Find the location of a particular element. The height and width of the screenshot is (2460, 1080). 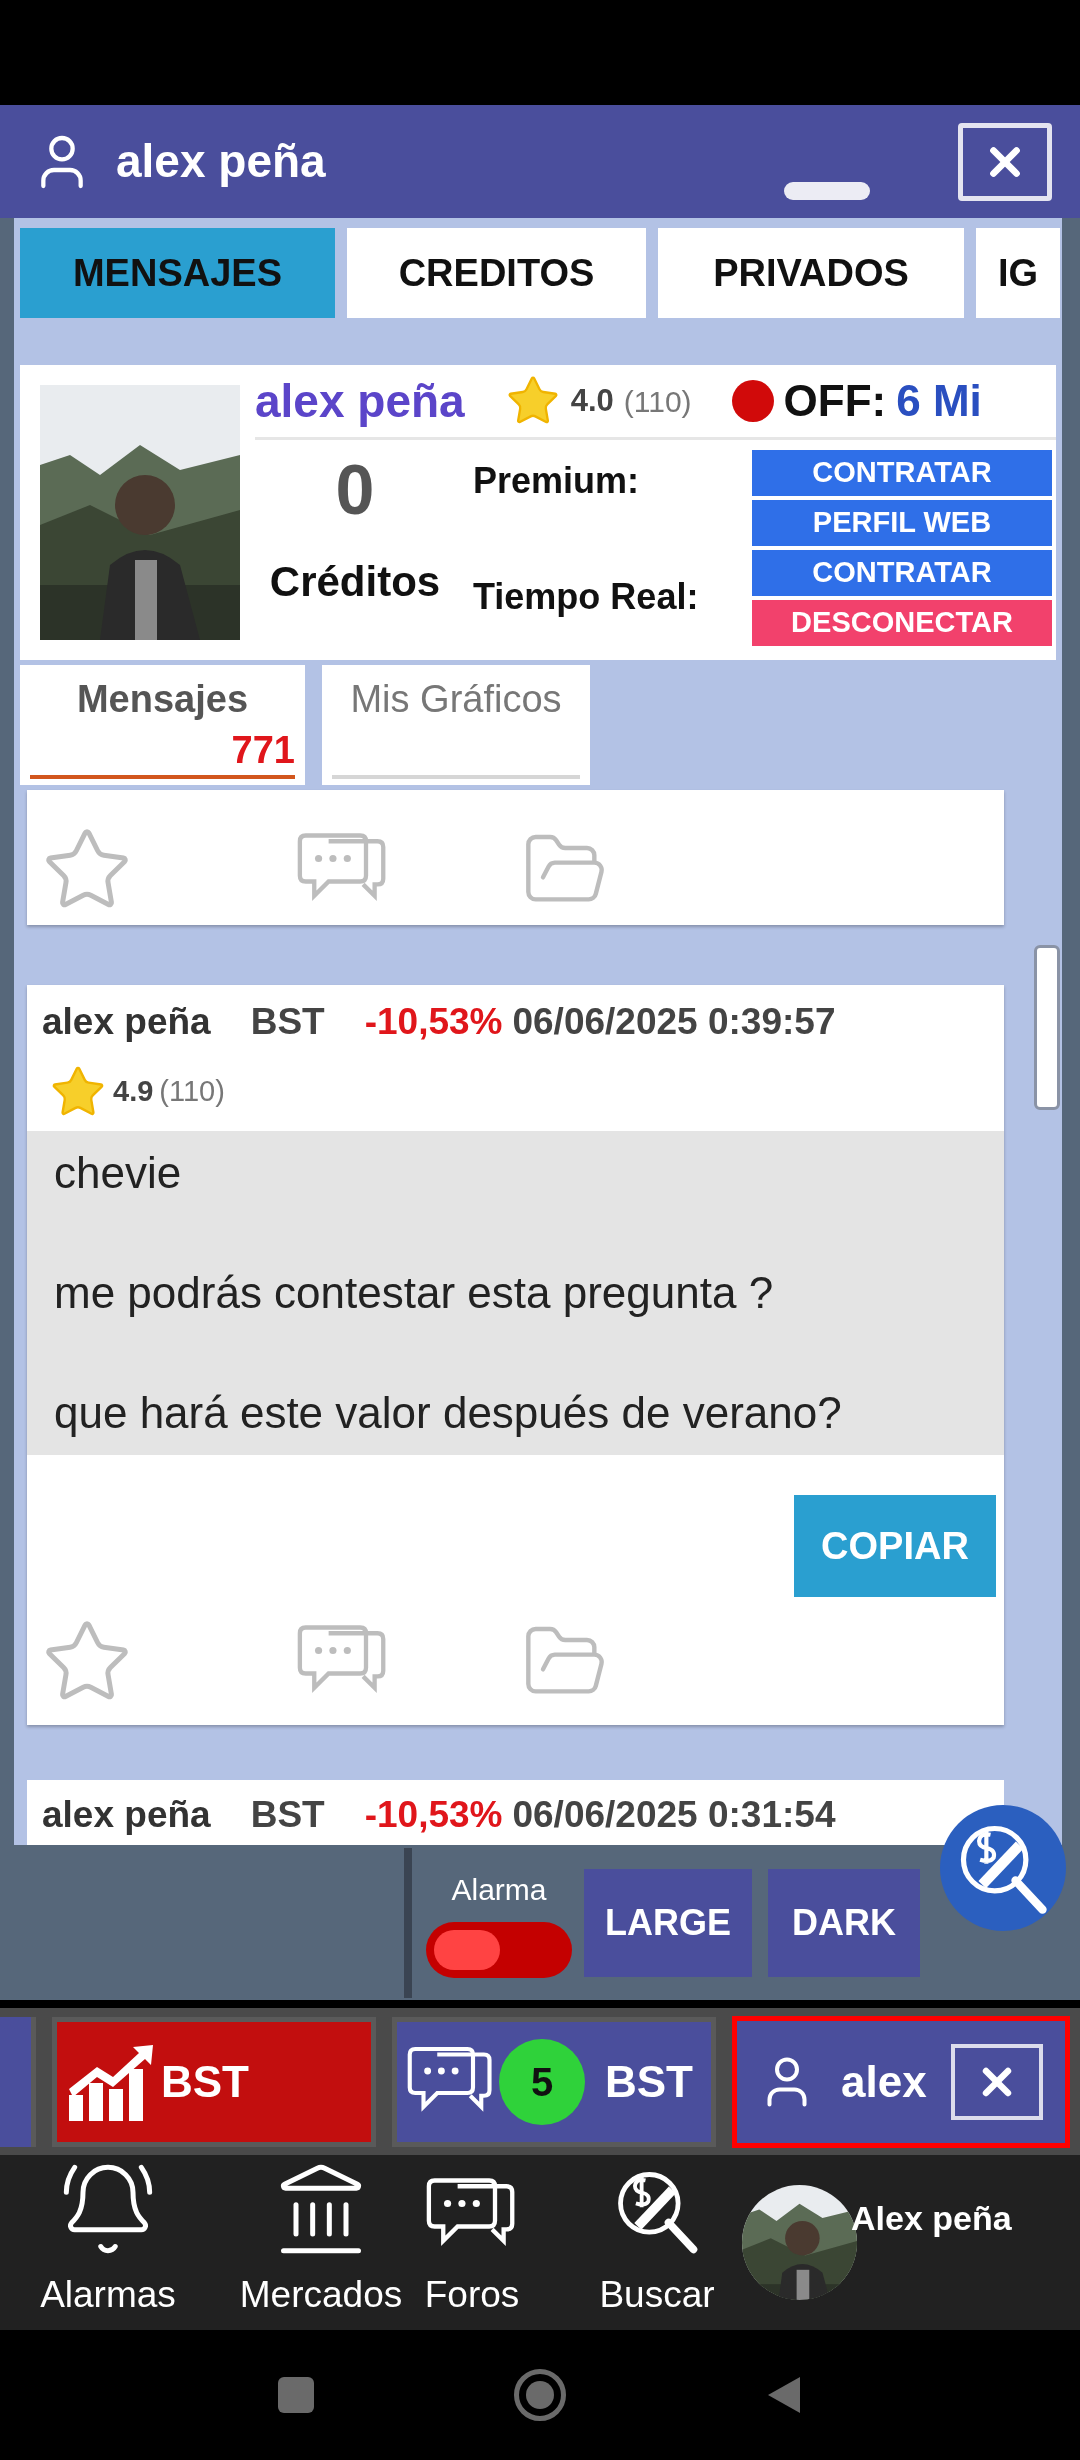

status-label: OFF: is located at coordinates (835, 401).